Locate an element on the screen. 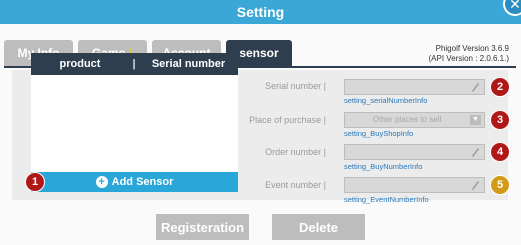 This screenshot has width=521, height=245. event-number-field is located at coordinates (414, 185).